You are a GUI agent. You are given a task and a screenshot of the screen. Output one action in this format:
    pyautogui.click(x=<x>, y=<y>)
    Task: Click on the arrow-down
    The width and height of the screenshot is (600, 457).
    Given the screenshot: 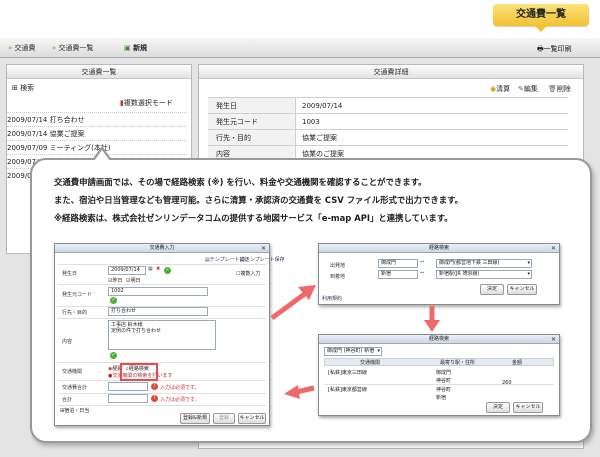 What is the action you would take?
    pyautogui.click(x=432, y=319)
    